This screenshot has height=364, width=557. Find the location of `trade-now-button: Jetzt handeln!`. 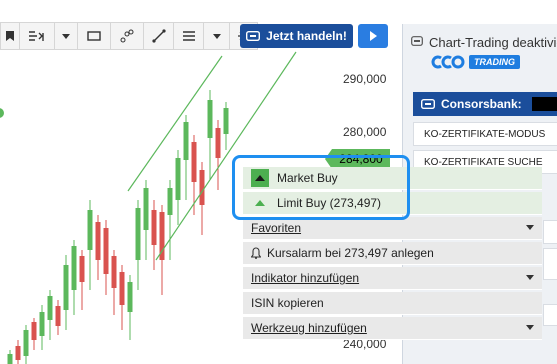

trade-now-button: Jetzt handeln! is located at coordinates (296, 36).